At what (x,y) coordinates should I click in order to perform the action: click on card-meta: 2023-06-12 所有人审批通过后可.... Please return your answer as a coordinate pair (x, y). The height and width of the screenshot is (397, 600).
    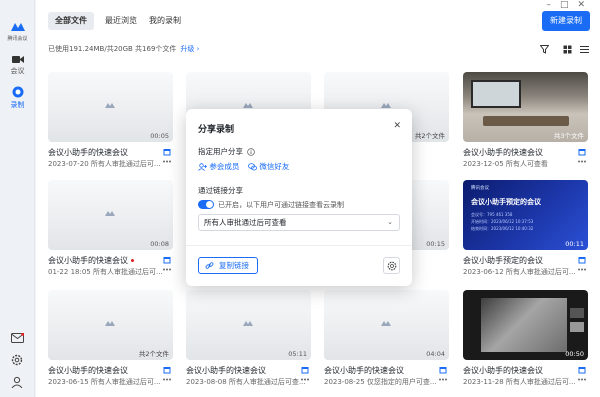
    Looking at the image, I should click on (519, 272).